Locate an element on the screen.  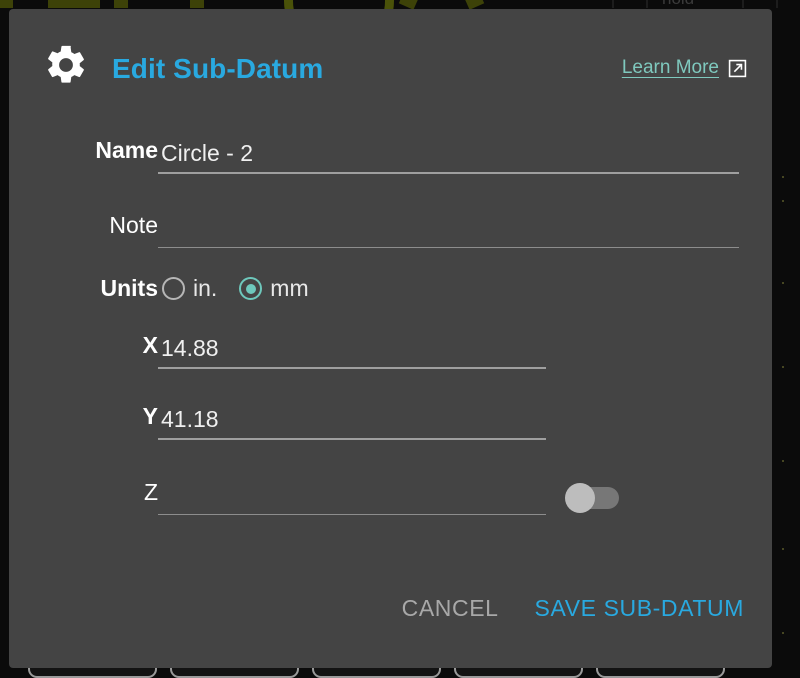
z-field-wrap is located at coordinates (352, 497).